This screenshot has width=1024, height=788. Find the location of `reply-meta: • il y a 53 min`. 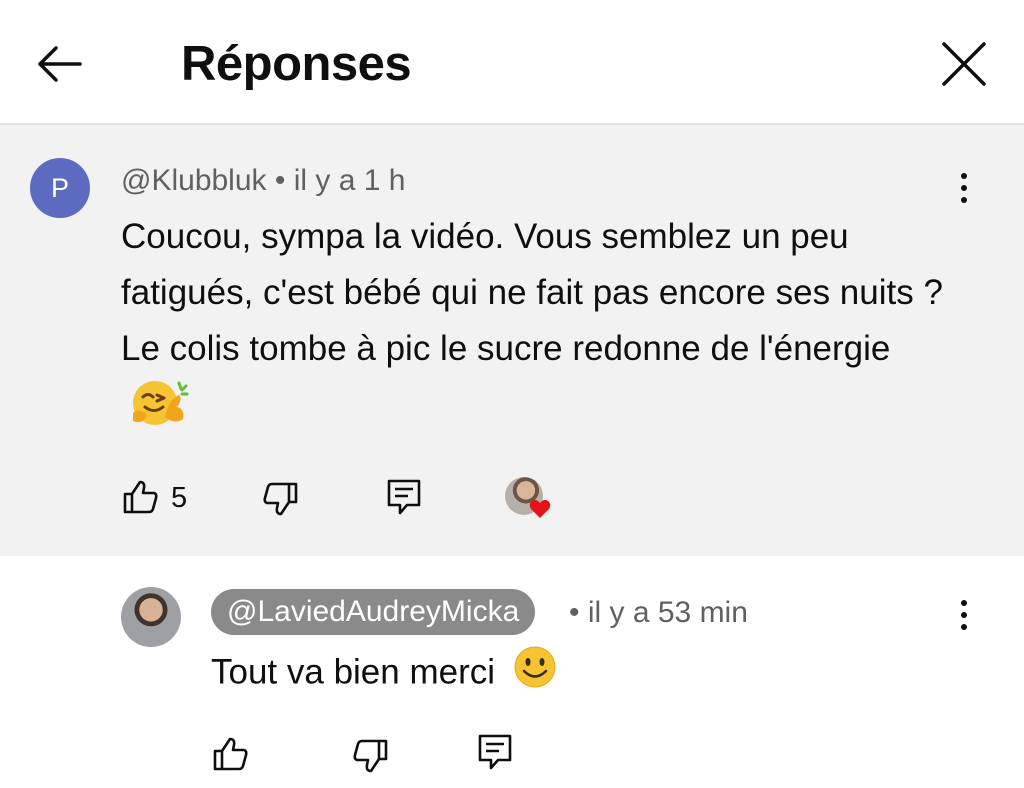

reply-meta: • il y a 53 min is located at coordinates (658, 613).